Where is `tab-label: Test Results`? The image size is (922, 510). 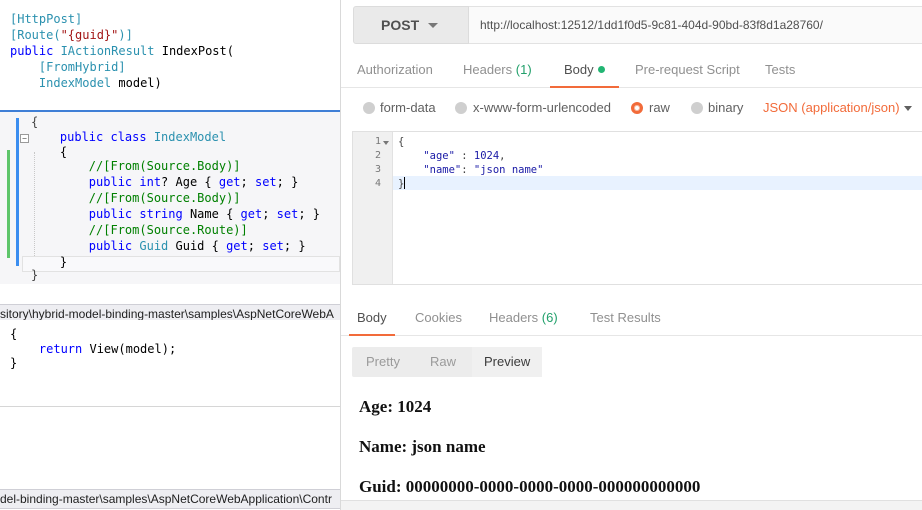 tab-label: Test Results is located at coordinates (625, 317).